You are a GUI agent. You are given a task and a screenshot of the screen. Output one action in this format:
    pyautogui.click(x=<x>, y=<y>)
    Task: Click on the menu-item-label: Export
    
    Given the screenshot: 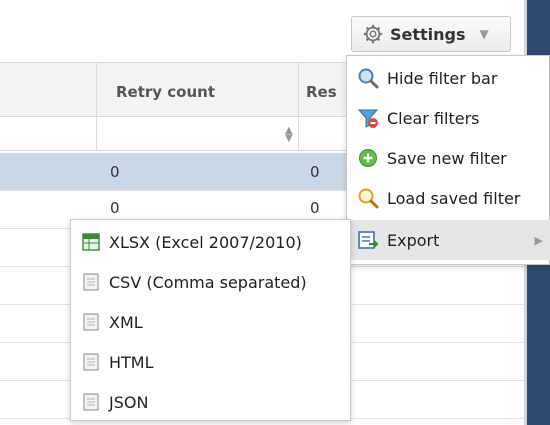 What is the action you would take?
    pyautogui.click(x=413, y=240)
    